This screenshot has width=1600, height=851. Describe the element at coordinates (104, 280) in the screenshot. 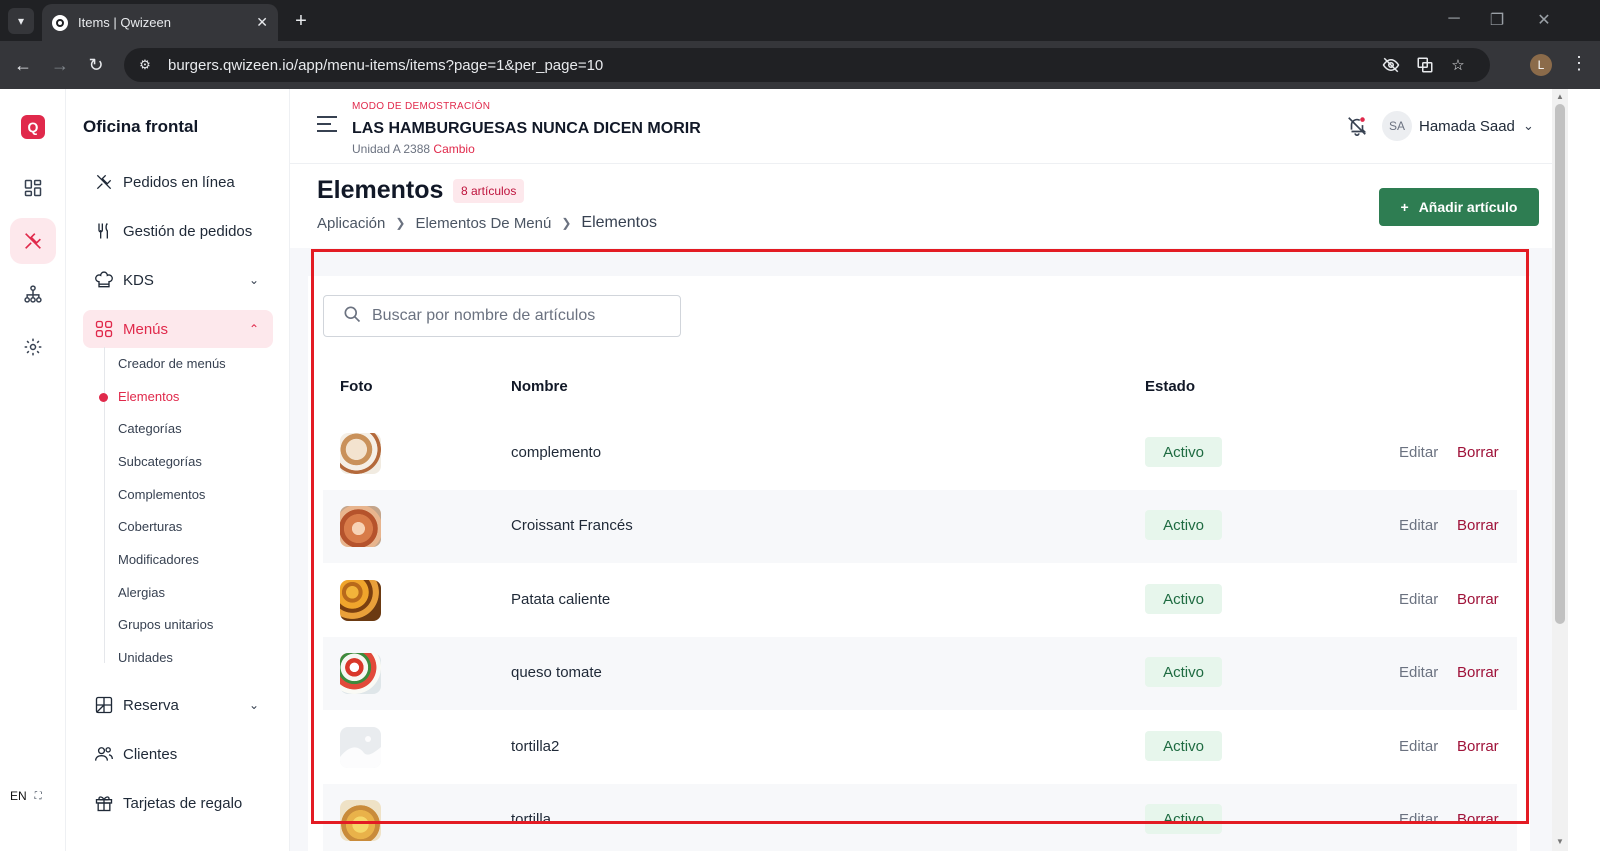

I see `chef-hat-icon` at that location.